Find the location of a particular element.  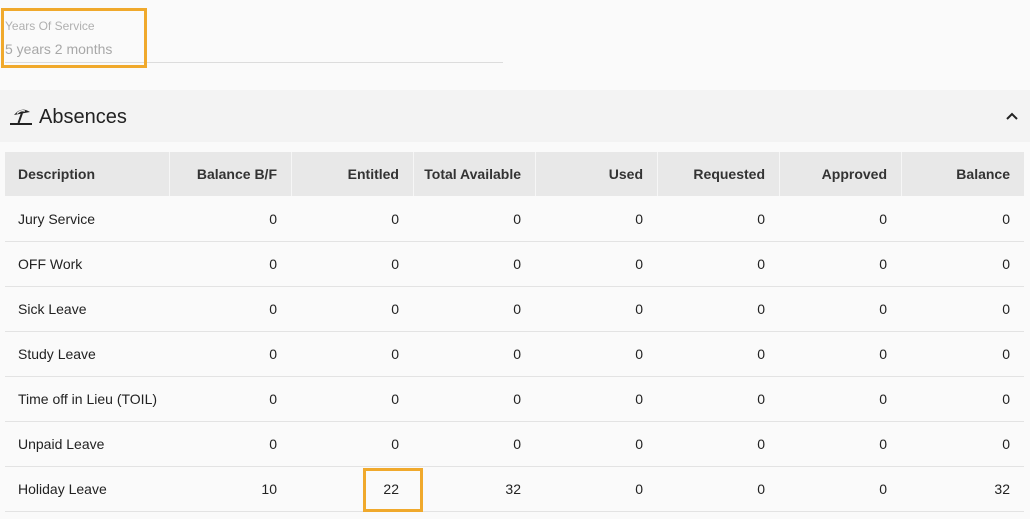

table-row: Unpaid Leave 0 0 0 0 0 0 0 is located at coordinates (514, 444).